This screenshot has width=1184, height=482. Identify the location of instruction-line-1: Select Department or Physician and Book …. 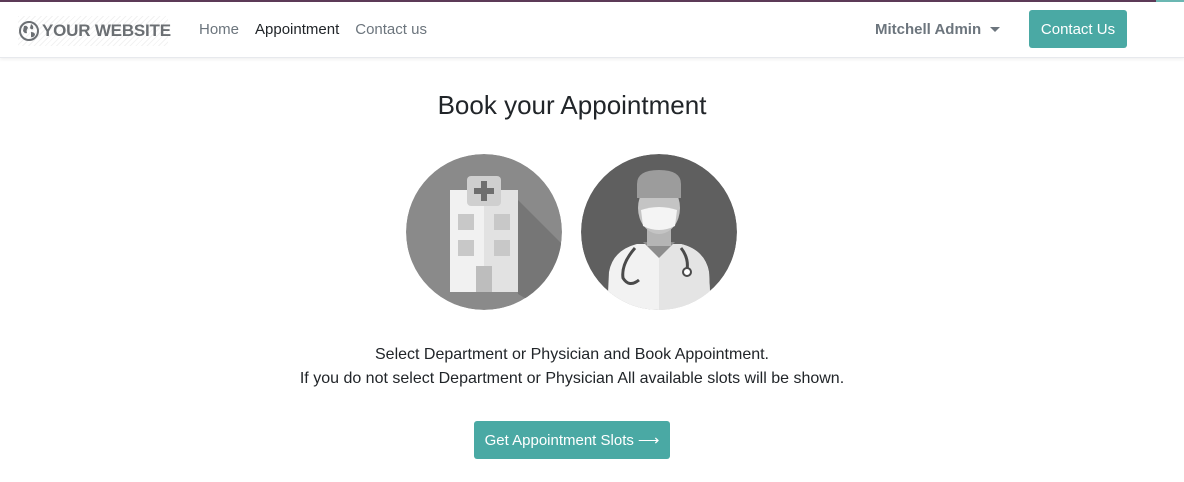
(572, 354).